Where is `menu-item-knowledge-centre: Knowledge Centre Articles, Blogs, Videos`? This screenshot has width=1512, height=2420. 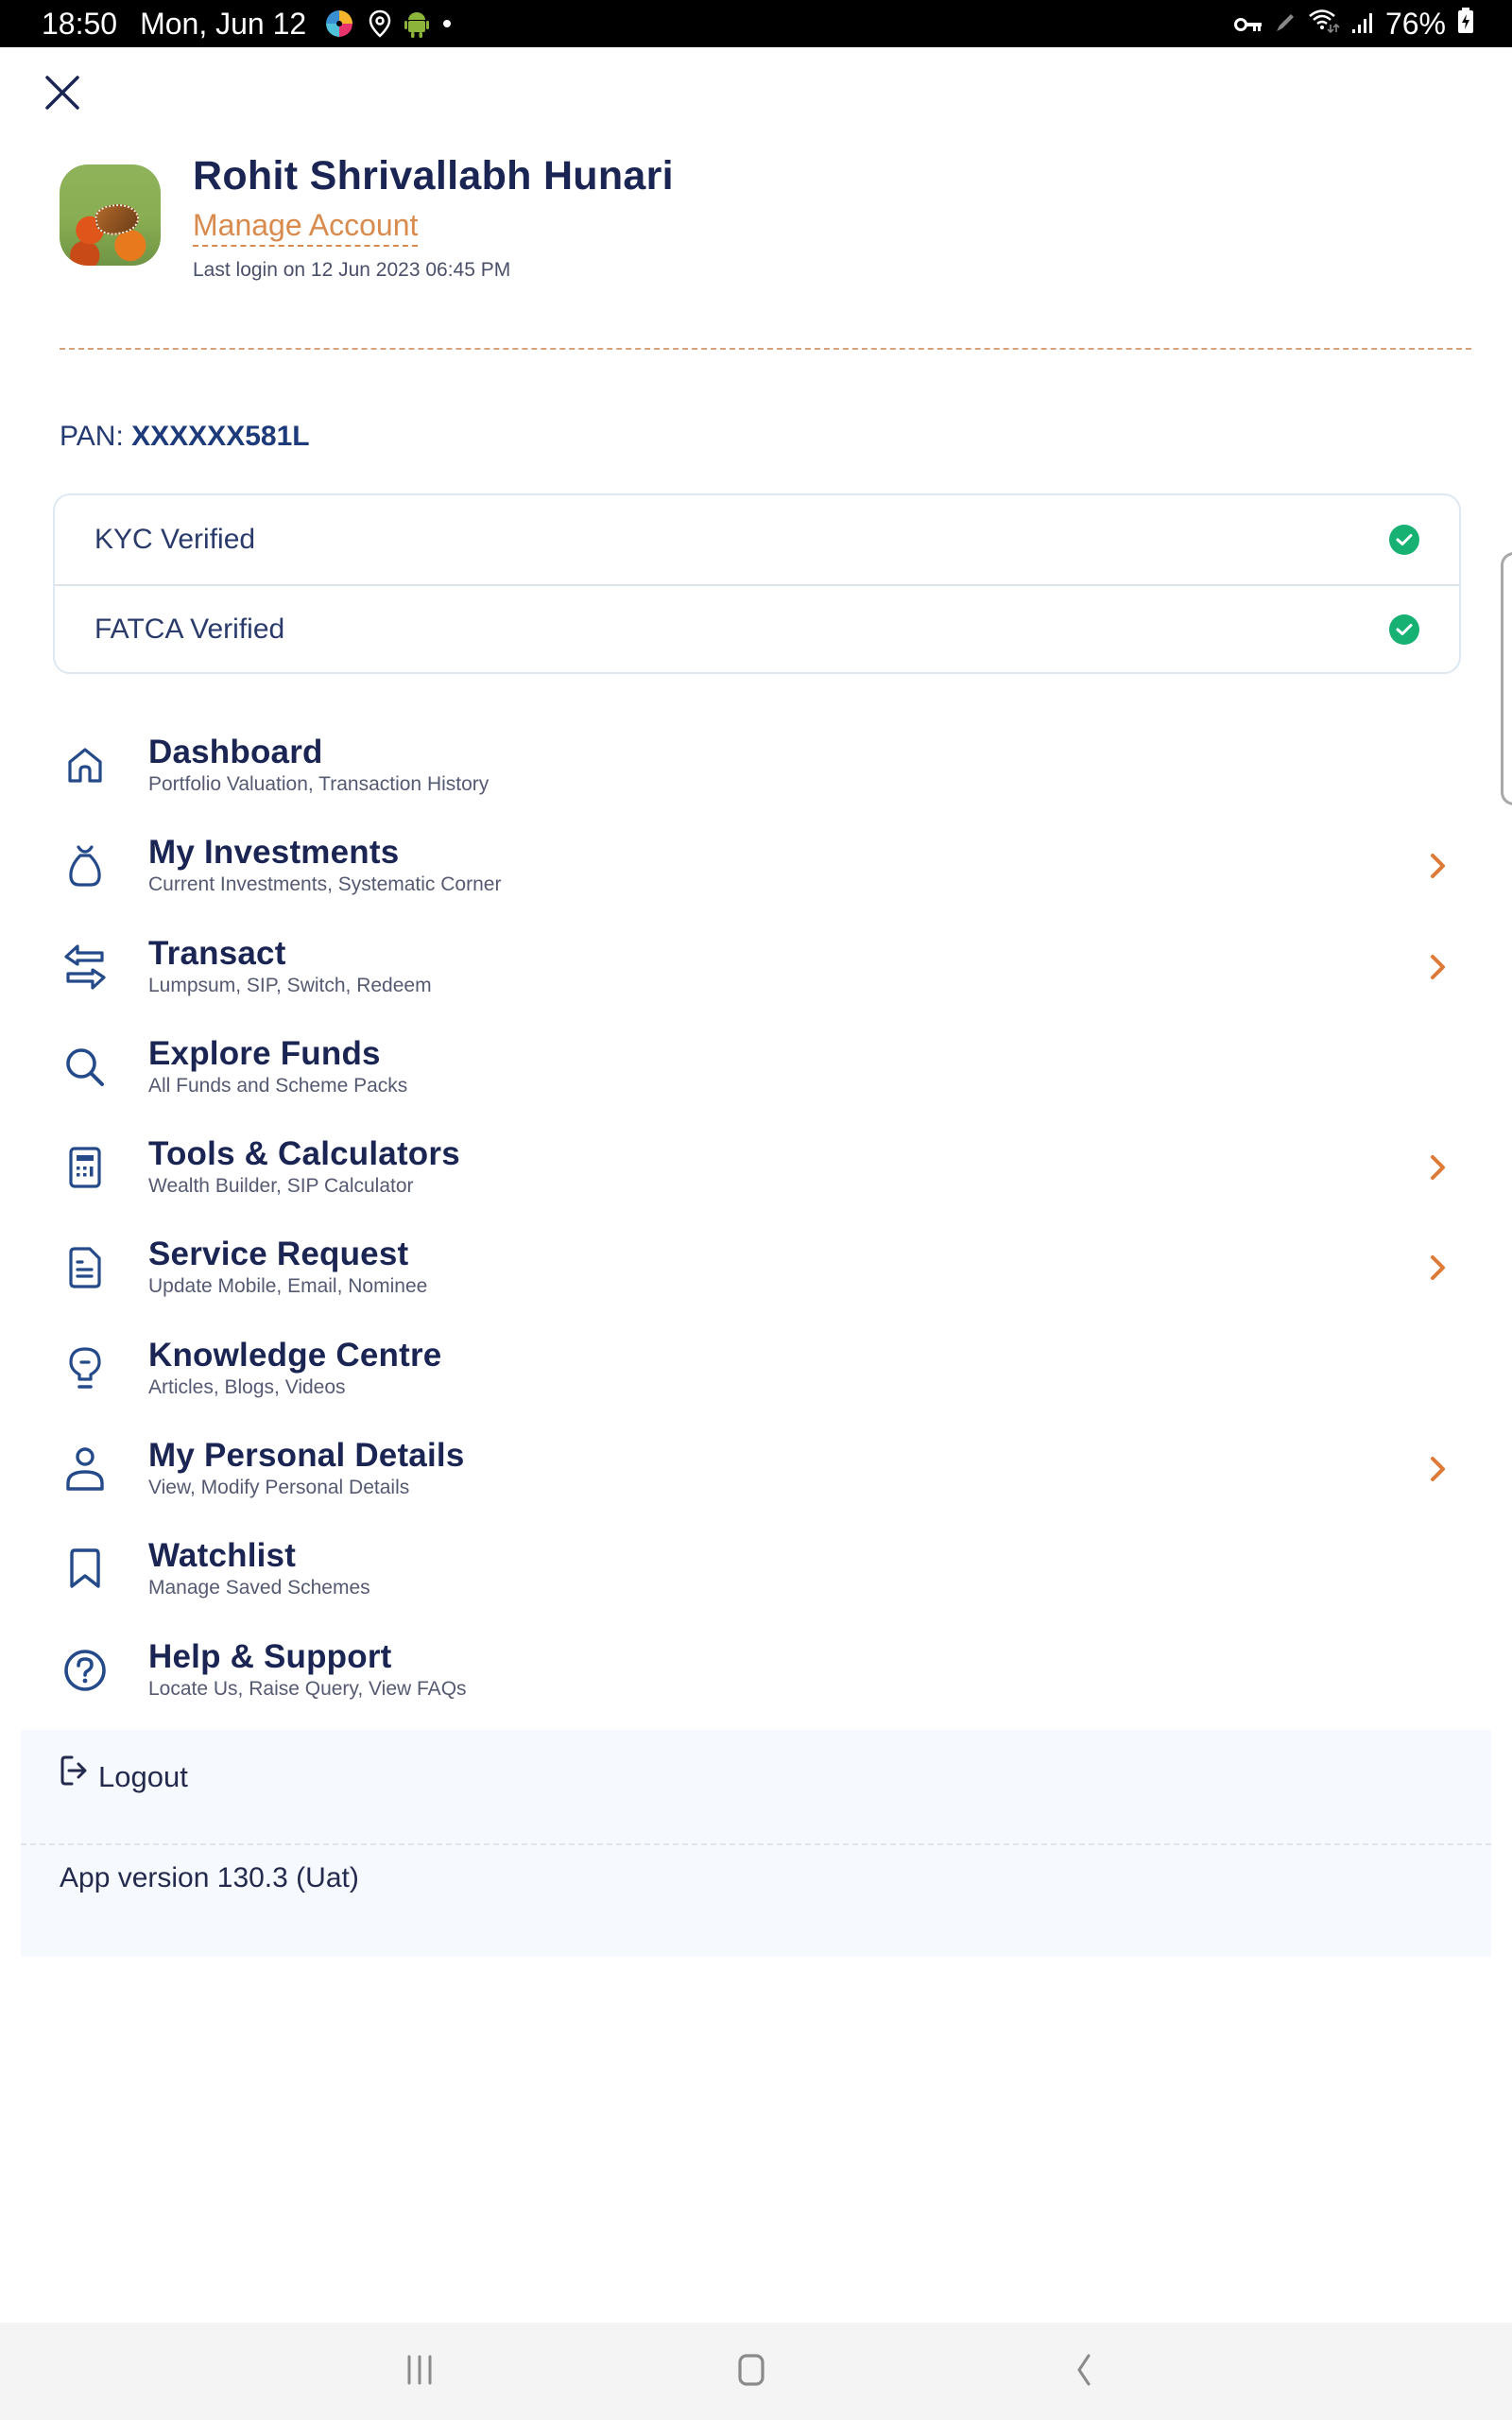
menu-item-knowledge-centre: Knowledge Centre Articles, Blogs, Videos is located at coordinates (756, 1381).